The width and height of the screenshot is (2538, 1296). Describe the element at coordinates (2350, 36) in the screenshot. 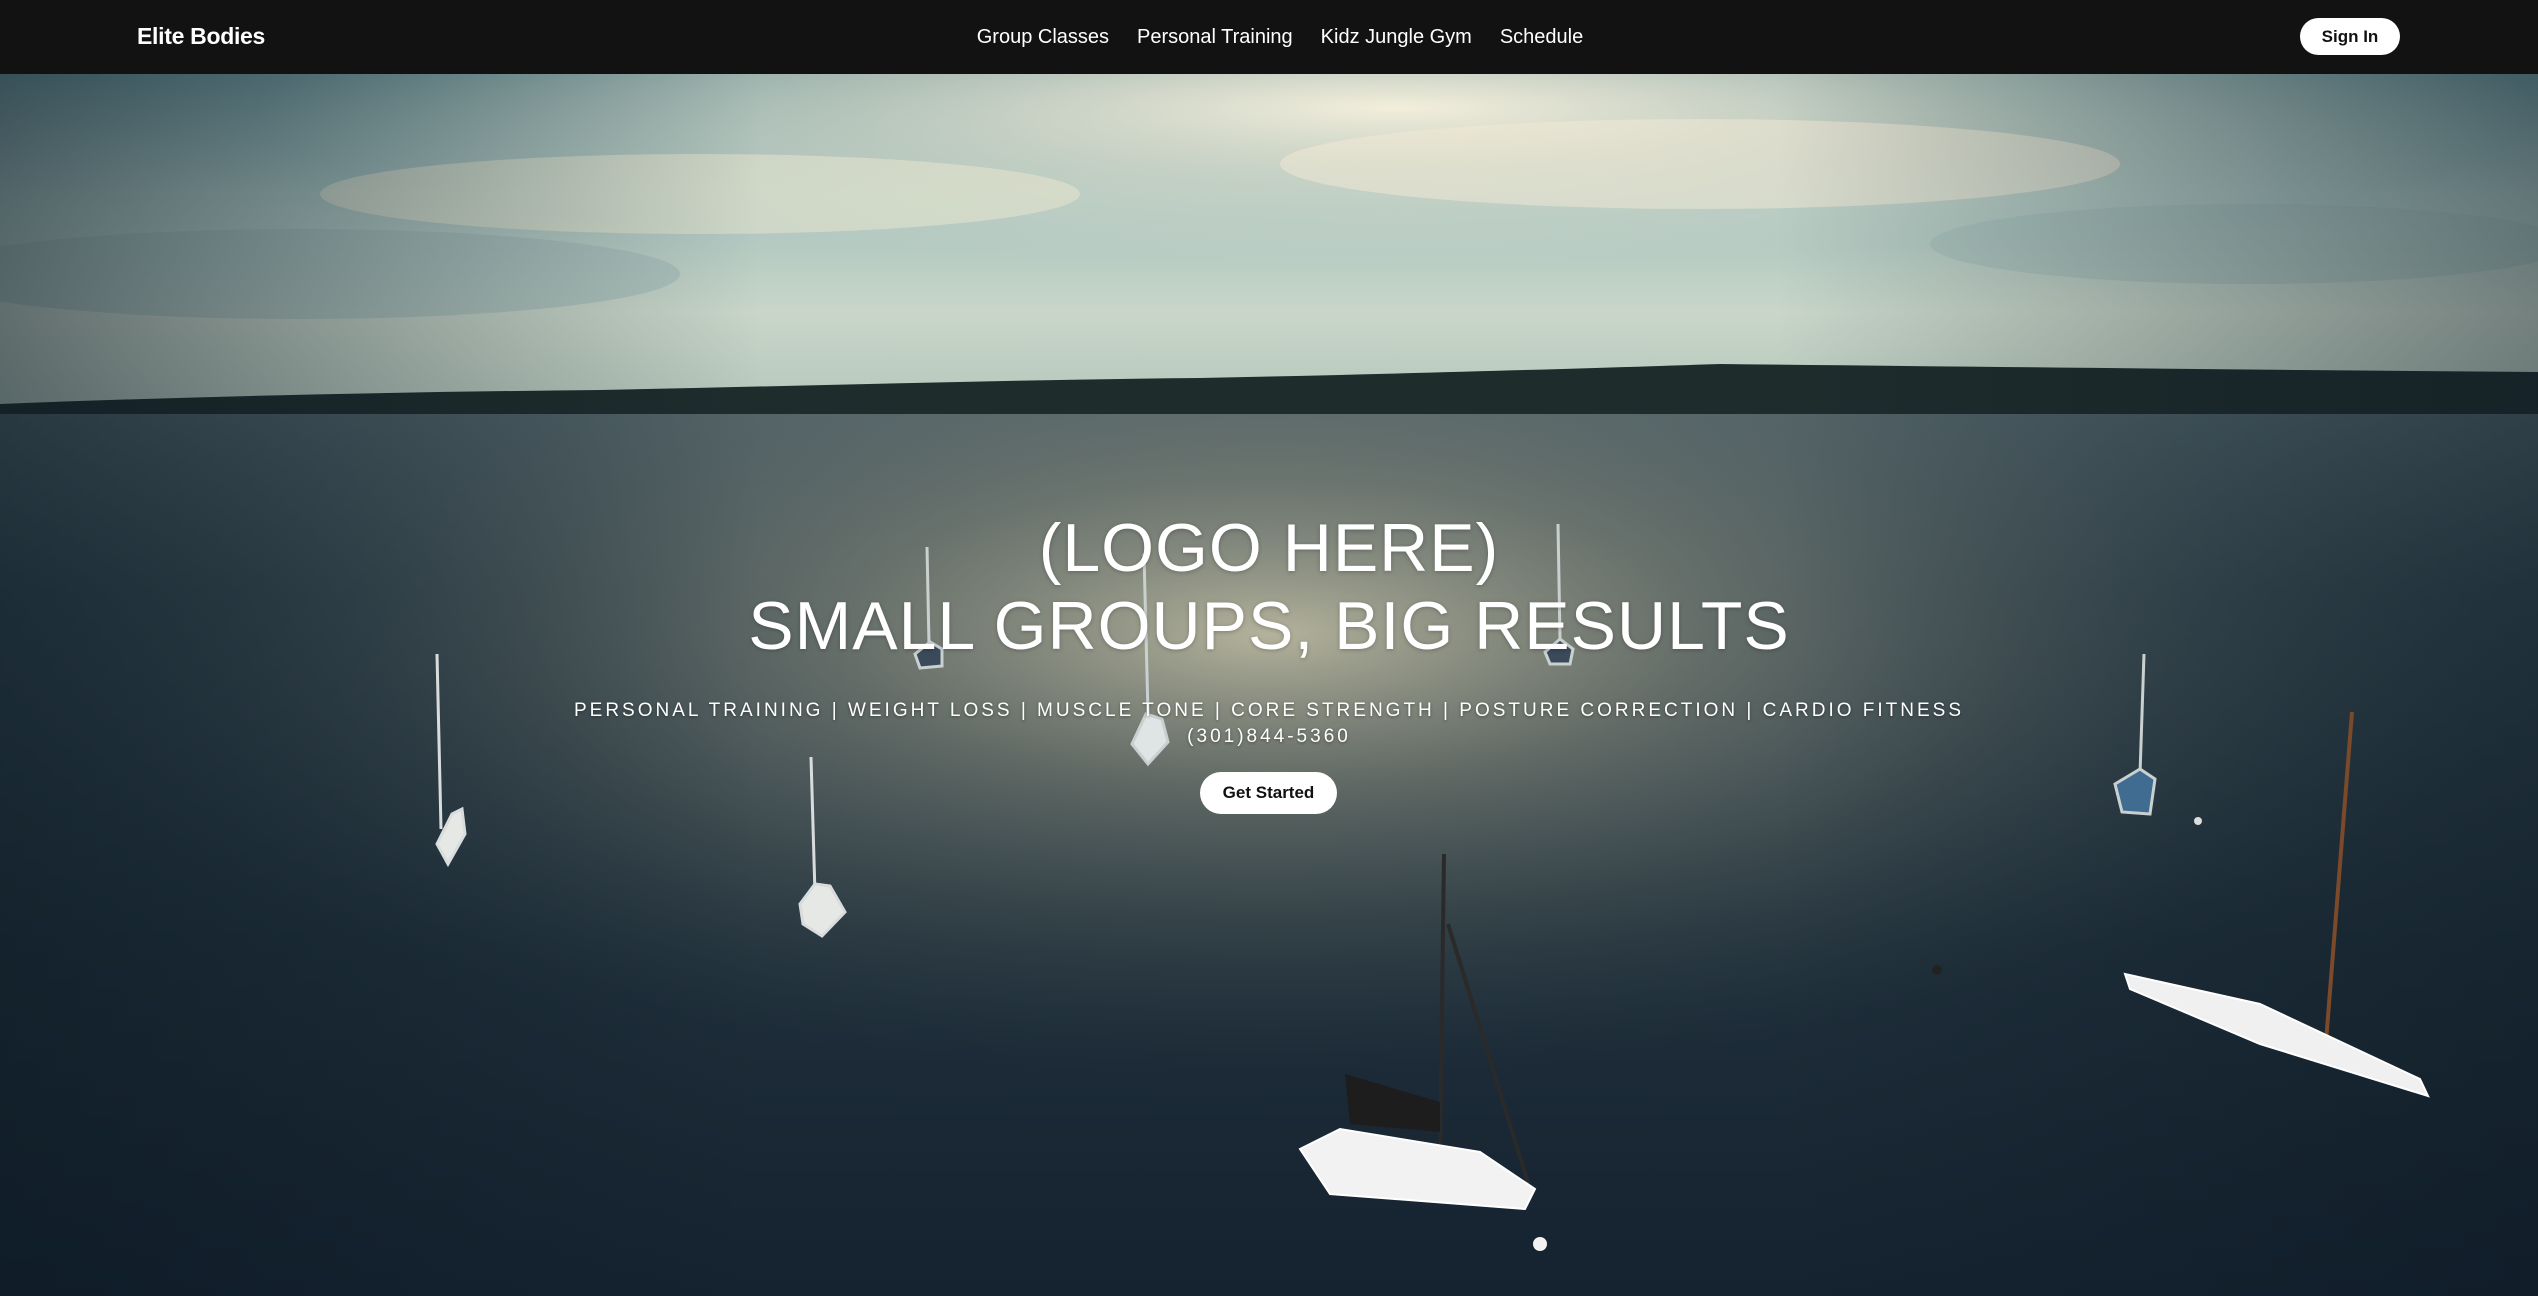

I see `sign-in-button: Sign In` at that location.